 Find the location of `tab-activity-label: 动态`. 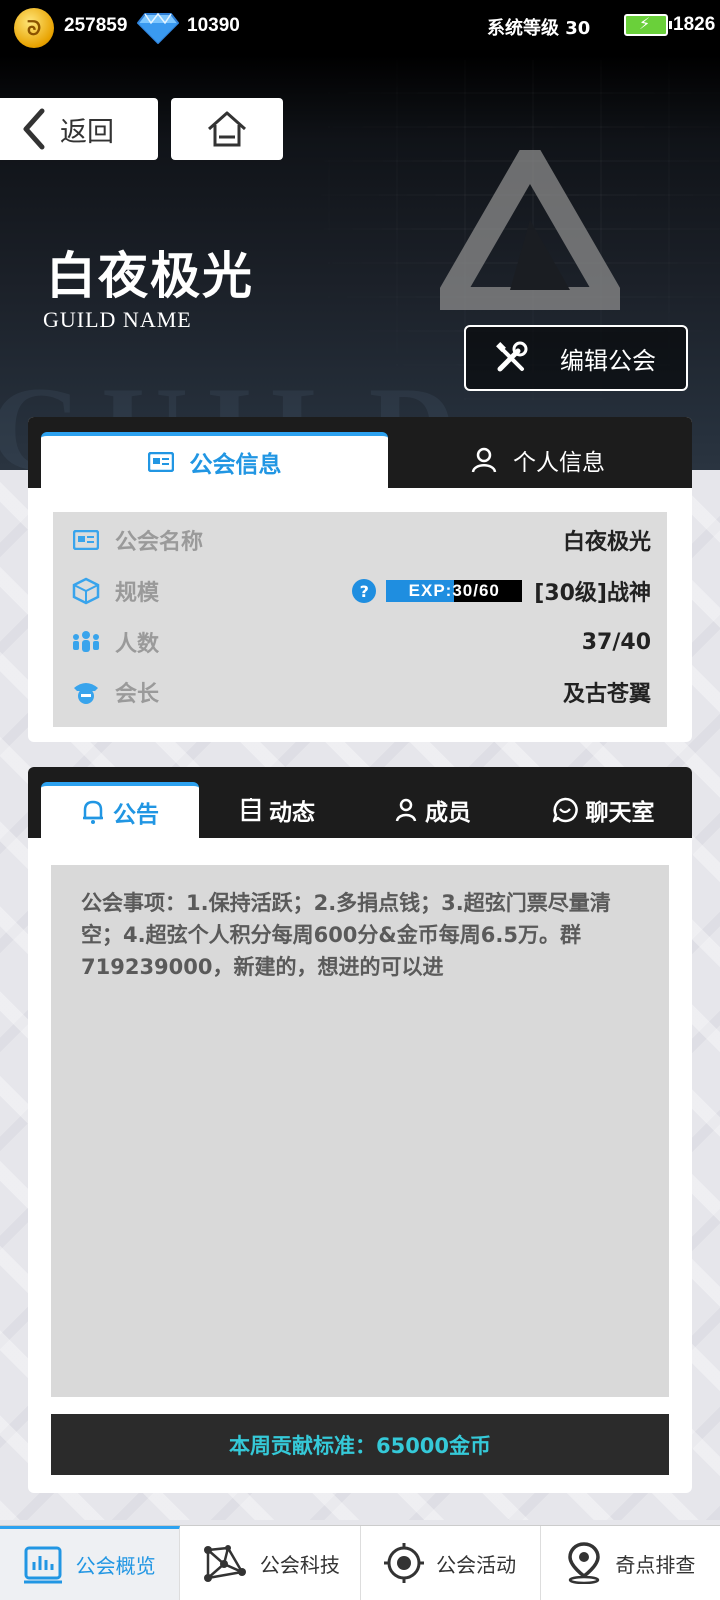

tab-activity-label: 动态 is located at coordinates (292, 813).